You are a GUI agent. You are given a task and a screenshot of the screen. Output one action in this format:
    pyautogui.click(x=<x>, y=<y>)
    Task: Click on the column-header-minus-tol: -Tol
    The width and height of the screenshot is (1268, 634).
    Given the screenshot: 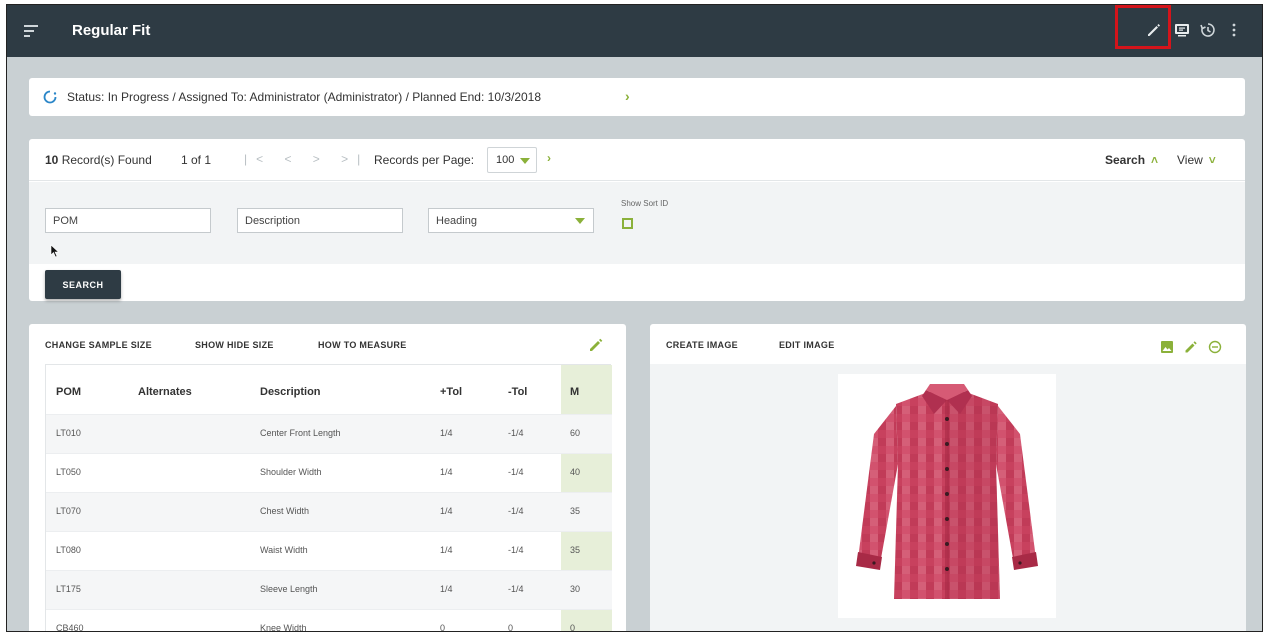 What is the action you would take?
    pyautogui.click(x=517, y=392)
    